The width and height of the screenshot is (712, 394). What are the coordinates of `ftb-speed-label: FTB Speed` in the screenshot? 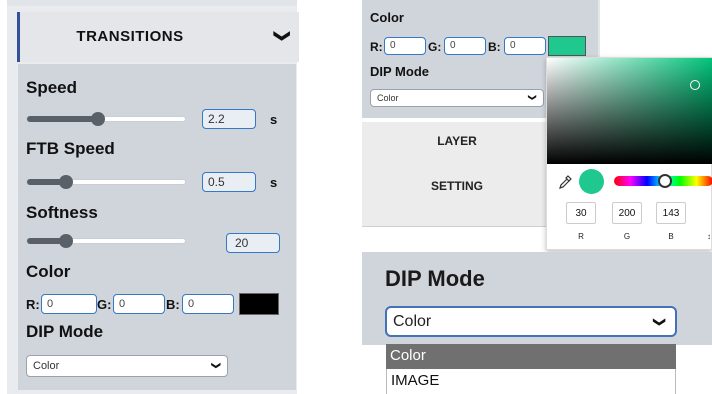 It's located at (70, 148).